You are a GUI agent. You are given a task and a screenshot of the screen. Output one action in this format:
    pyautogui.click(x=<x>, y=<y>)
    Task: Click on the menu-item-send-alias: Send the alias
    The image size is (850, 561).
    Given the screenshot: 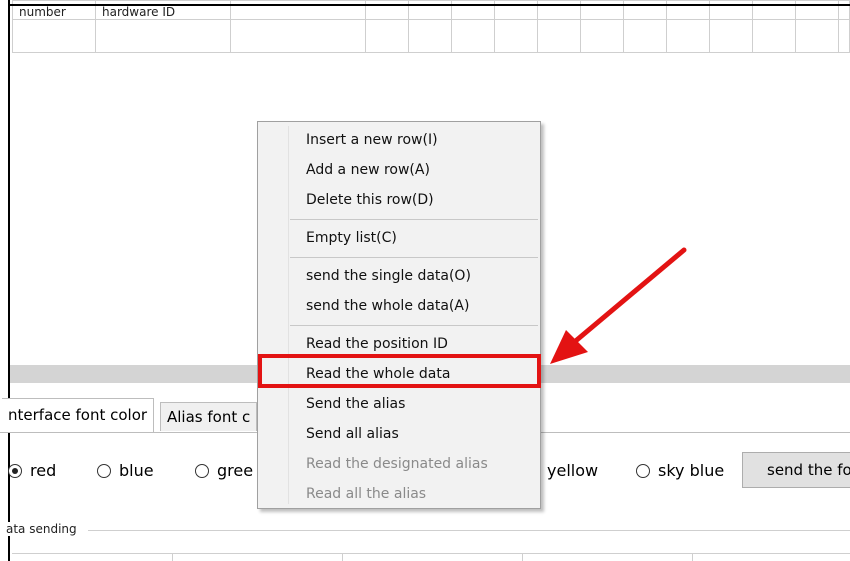 What is the action you would take?
    pyautogui.click(x=355, y=404)
    